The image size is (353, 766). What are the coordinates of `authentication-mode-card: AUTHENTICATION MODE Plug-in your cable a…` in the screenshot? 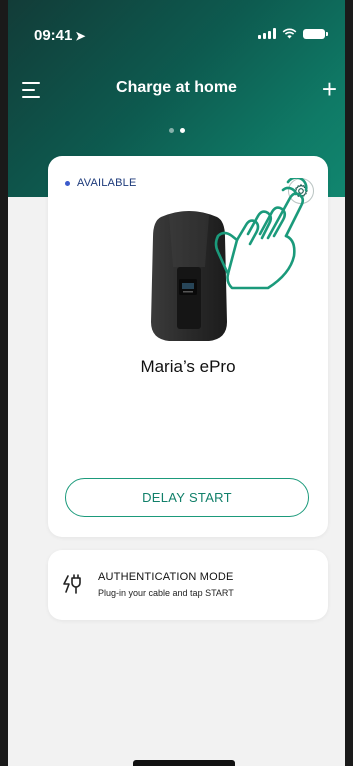 It's located at (188, 585).